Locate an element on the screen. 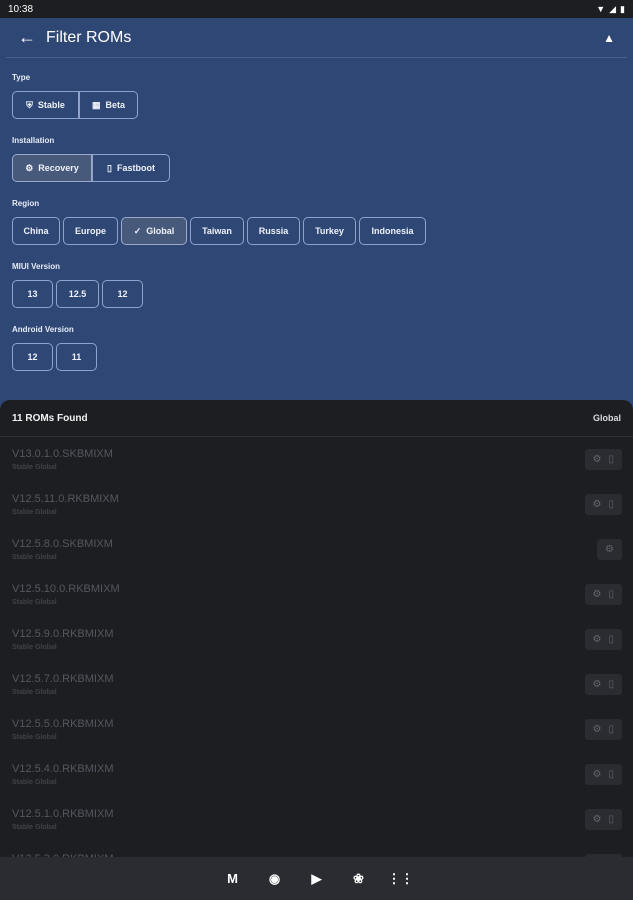  results-region: Global is located at coordinates (606, 418).